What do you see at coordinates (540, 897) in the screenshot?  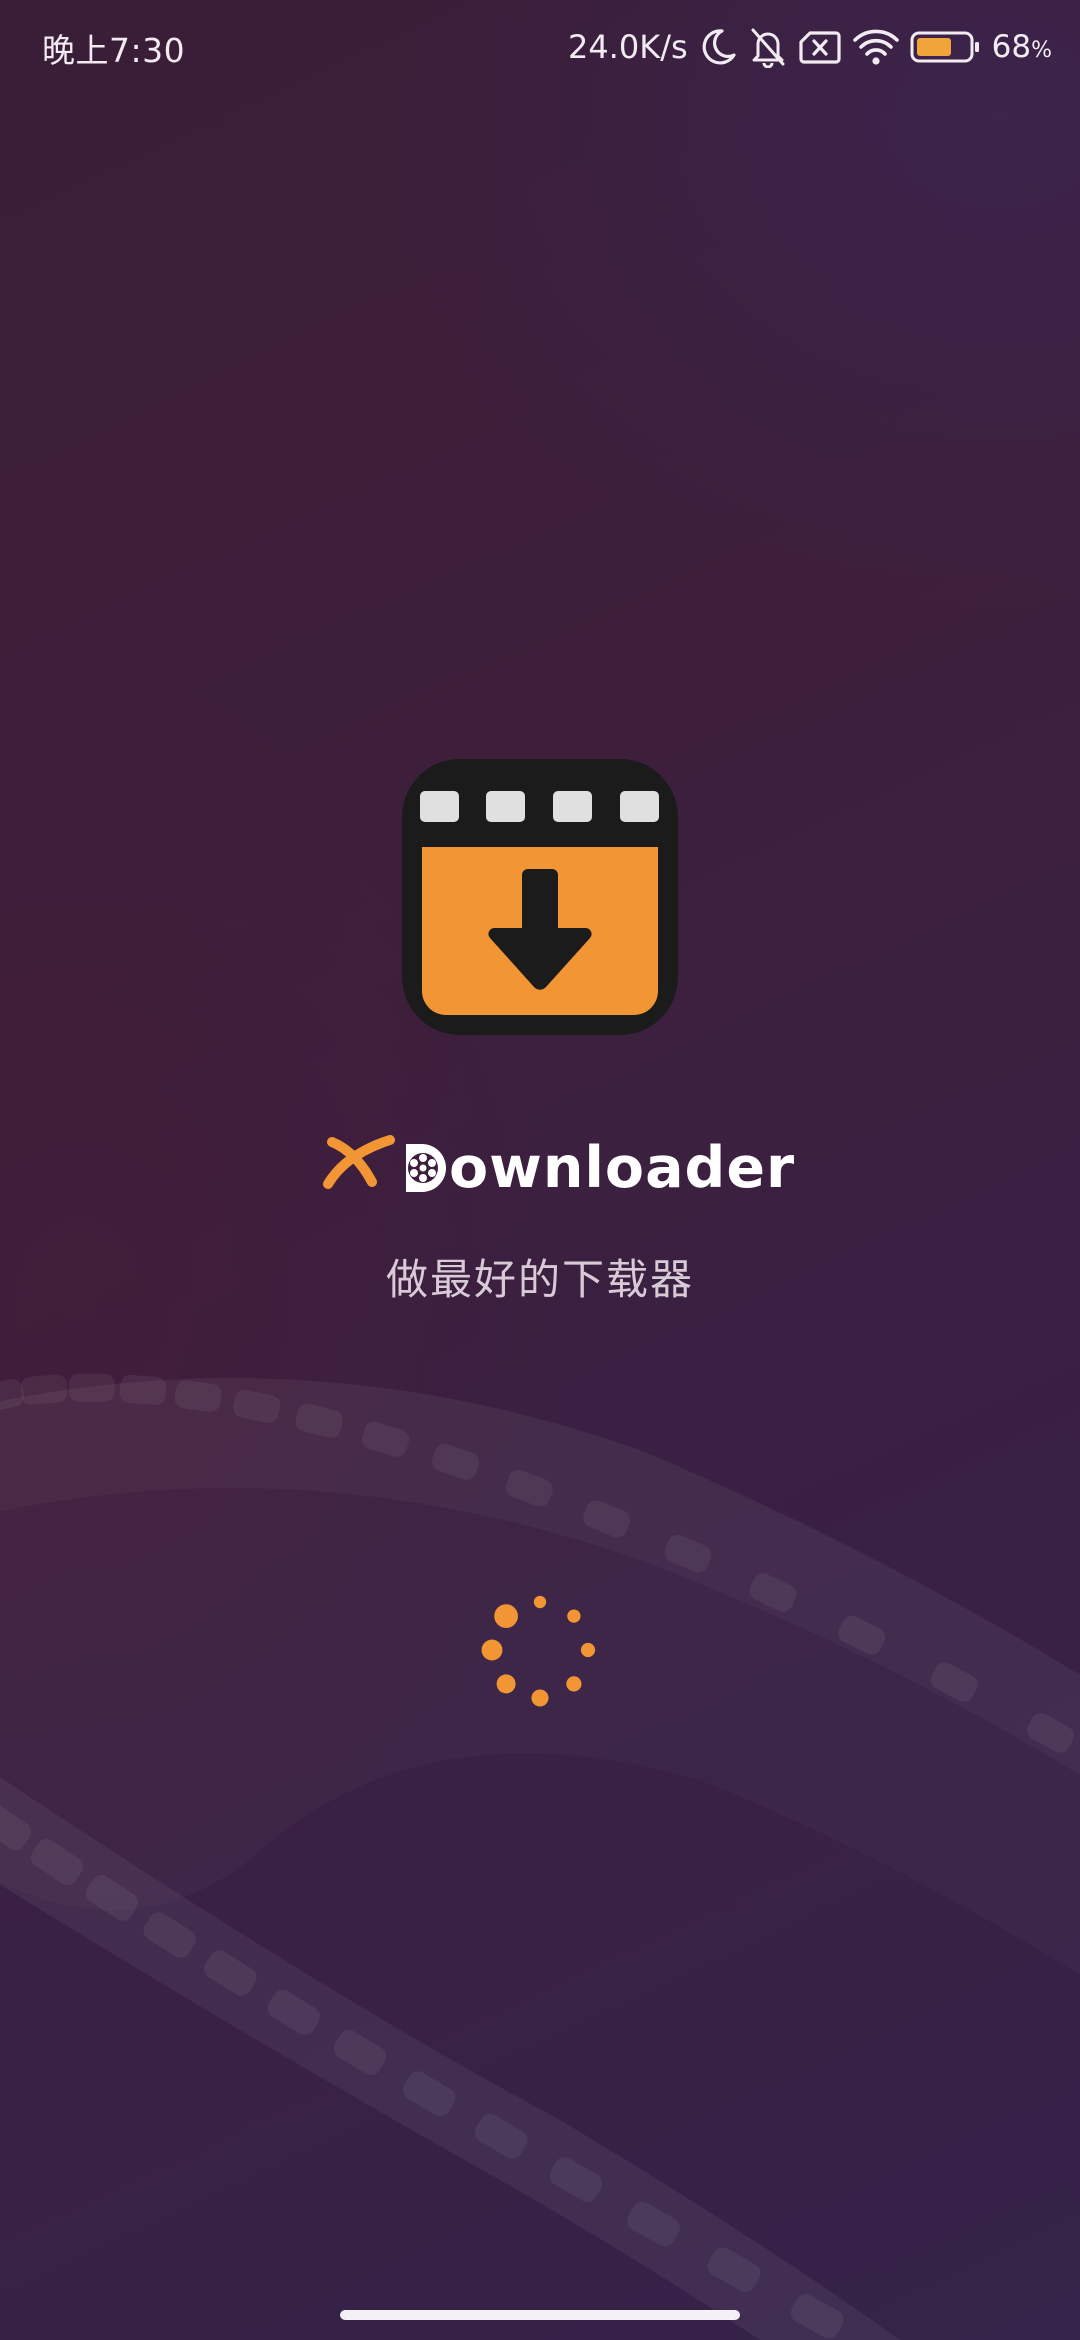 I see `app-logo-icon` at bounding box center [540, 897].